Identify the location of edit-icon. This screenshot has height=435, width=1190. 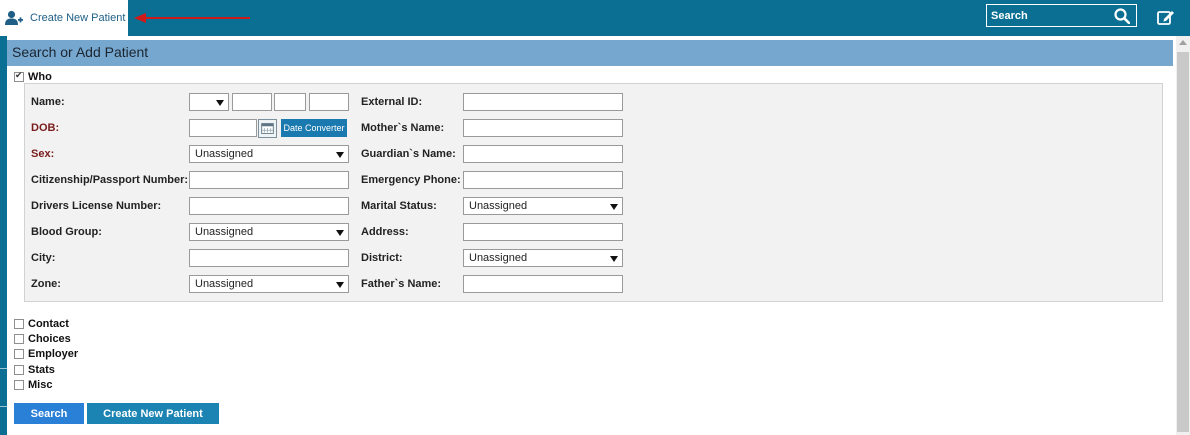
(1166, 17).